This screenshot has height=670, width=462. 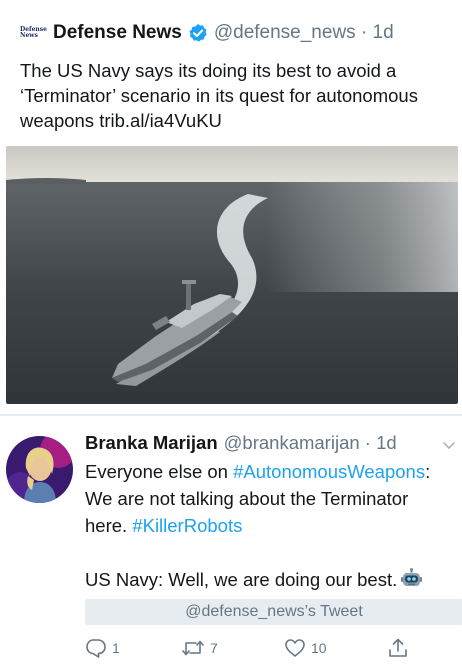 What do you see at coordinates (231, 415) in the screenshot?
I see `tweet-divider` at bounding box center [231, 415].